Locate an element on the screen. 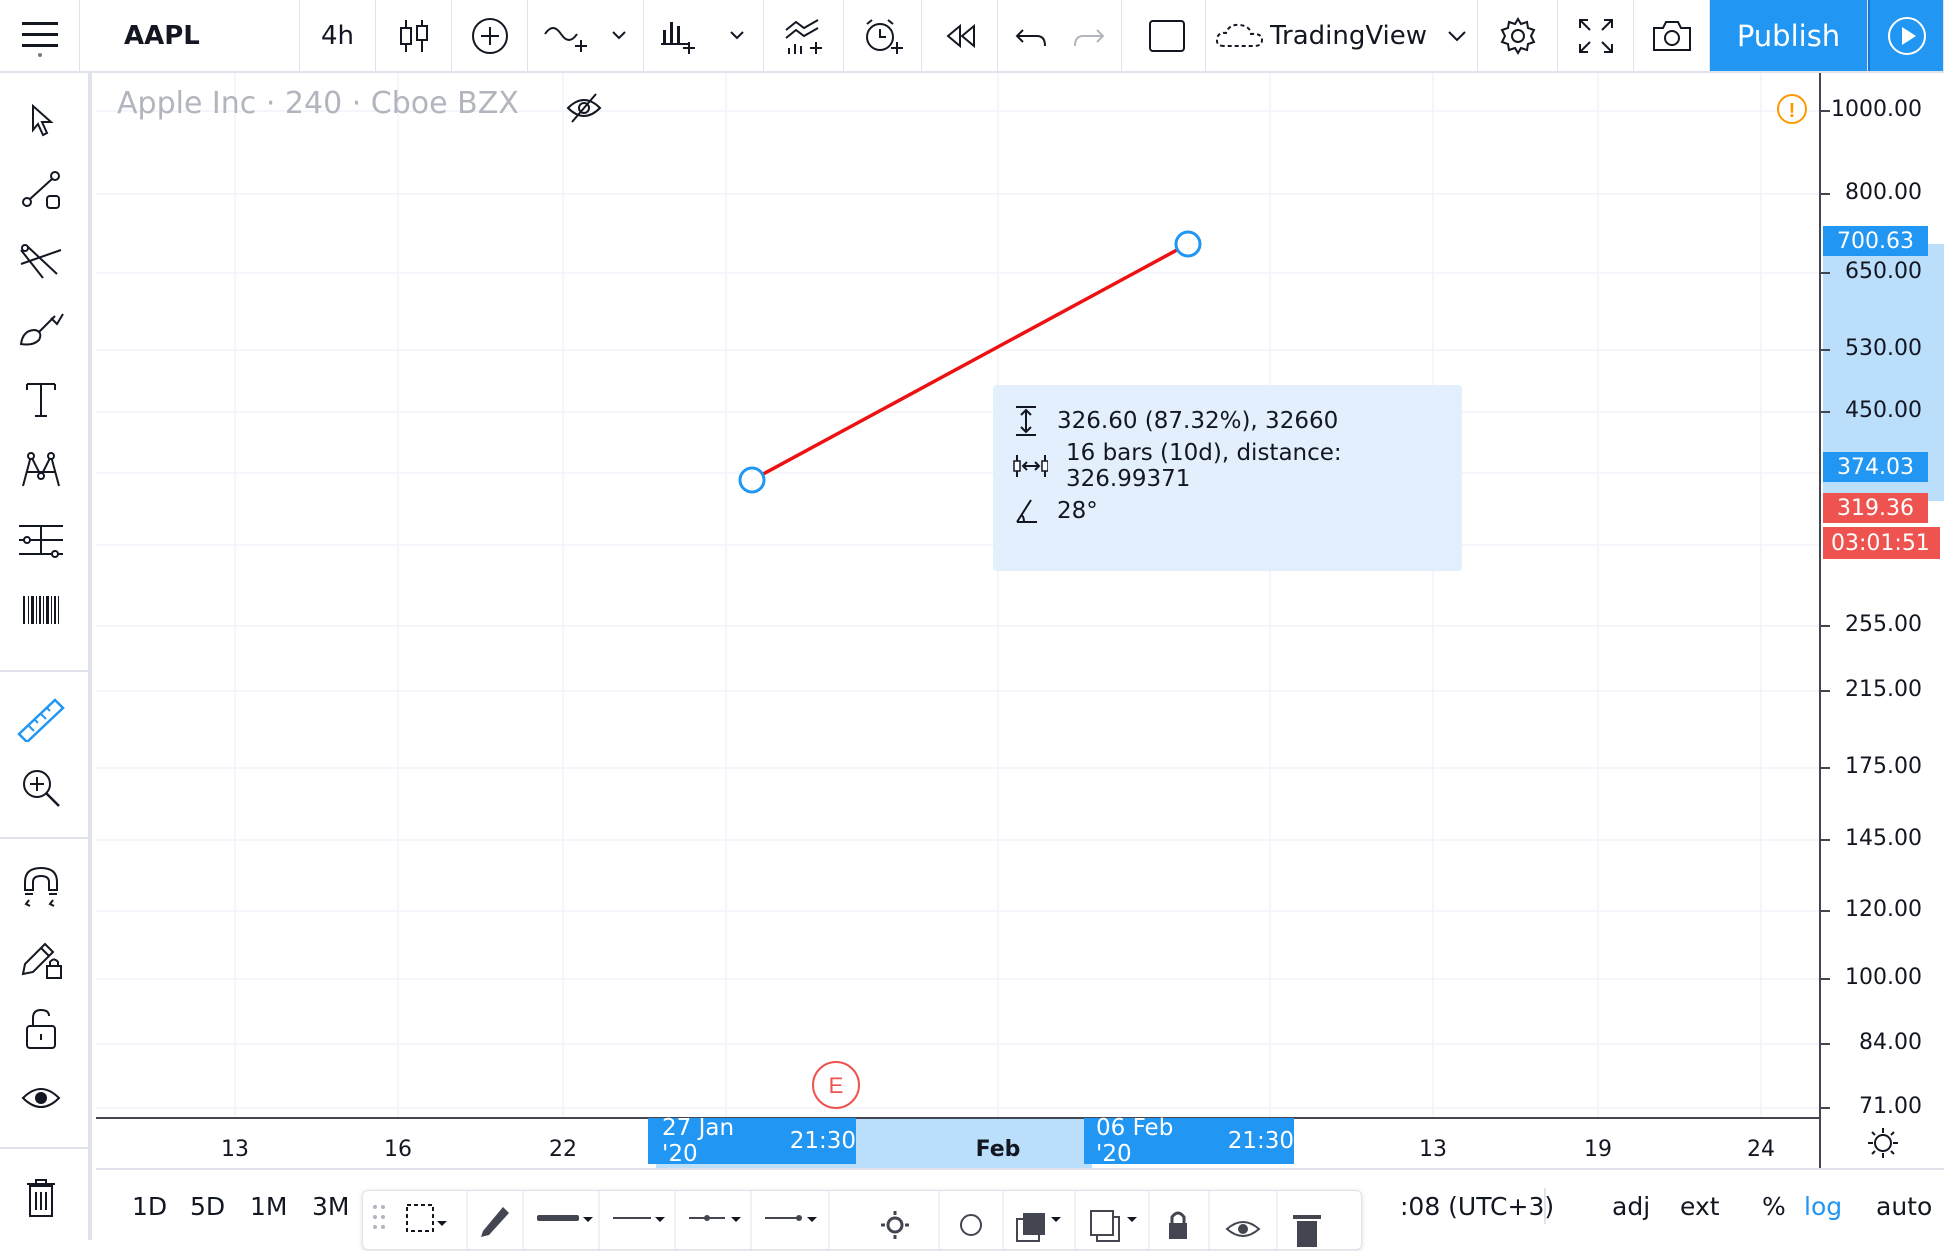 This screenshot has height=1251, width=1944. eye-hidden-icon is located at coordinates (584, 108).